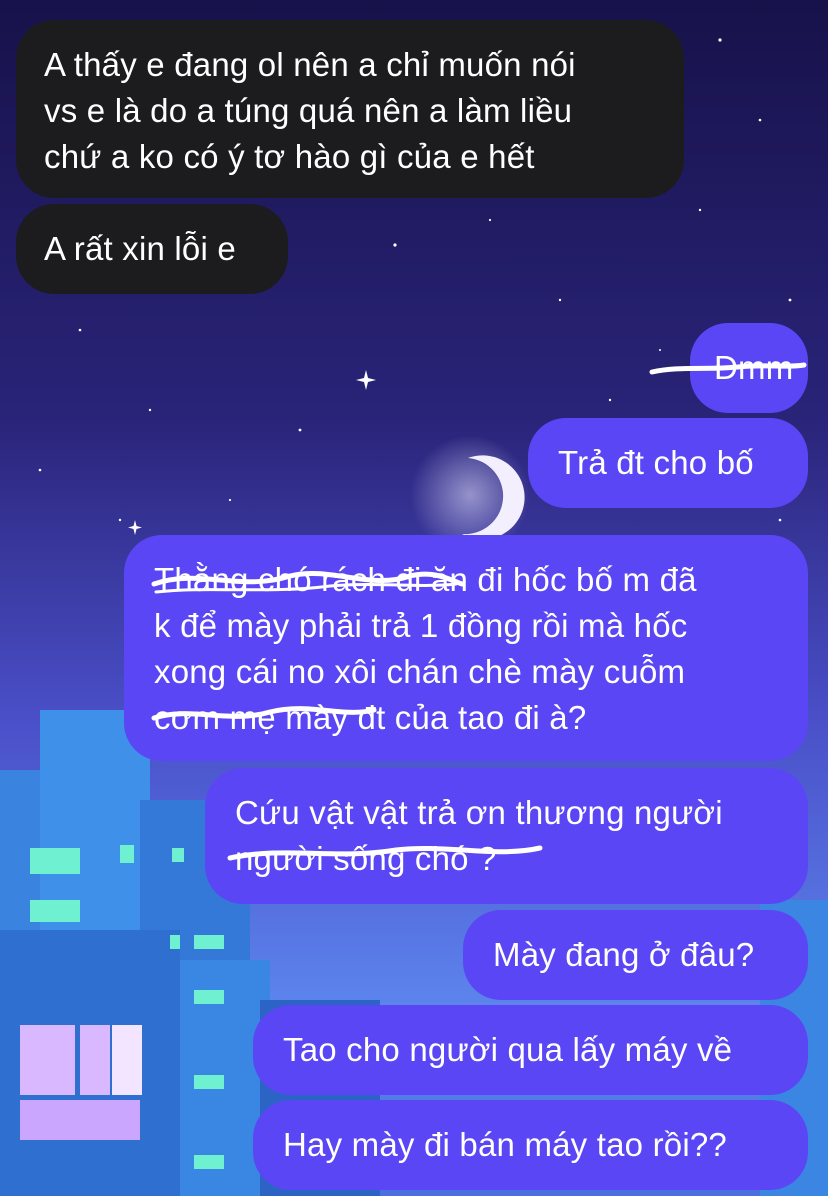 The height and width of the screenshot is (1196, 828). Describe the element at coordinates (370, 717) in the screenshot. I see `message-line: cơm mẹ mày đt của tao đi à?` at that location.